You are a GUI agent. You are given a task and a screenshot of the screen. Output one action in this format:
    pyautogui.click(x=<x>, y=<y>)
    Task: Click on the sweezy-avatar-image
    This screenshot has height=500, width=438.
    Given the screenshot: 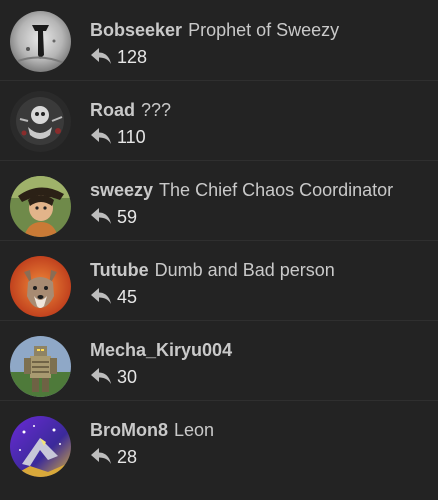 What is the action you would take?
    pyautogui.click(x=40, y=206)
    